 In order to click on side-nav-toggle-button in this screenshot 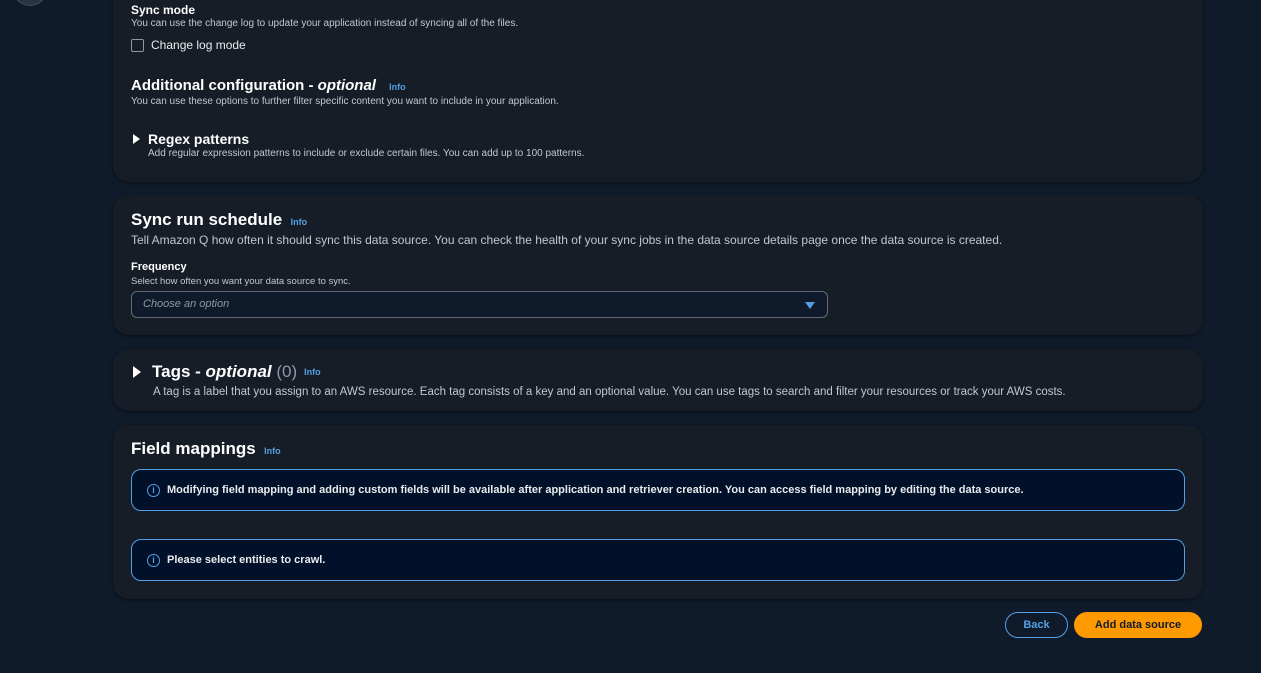, I will do `click(30, 3)`.